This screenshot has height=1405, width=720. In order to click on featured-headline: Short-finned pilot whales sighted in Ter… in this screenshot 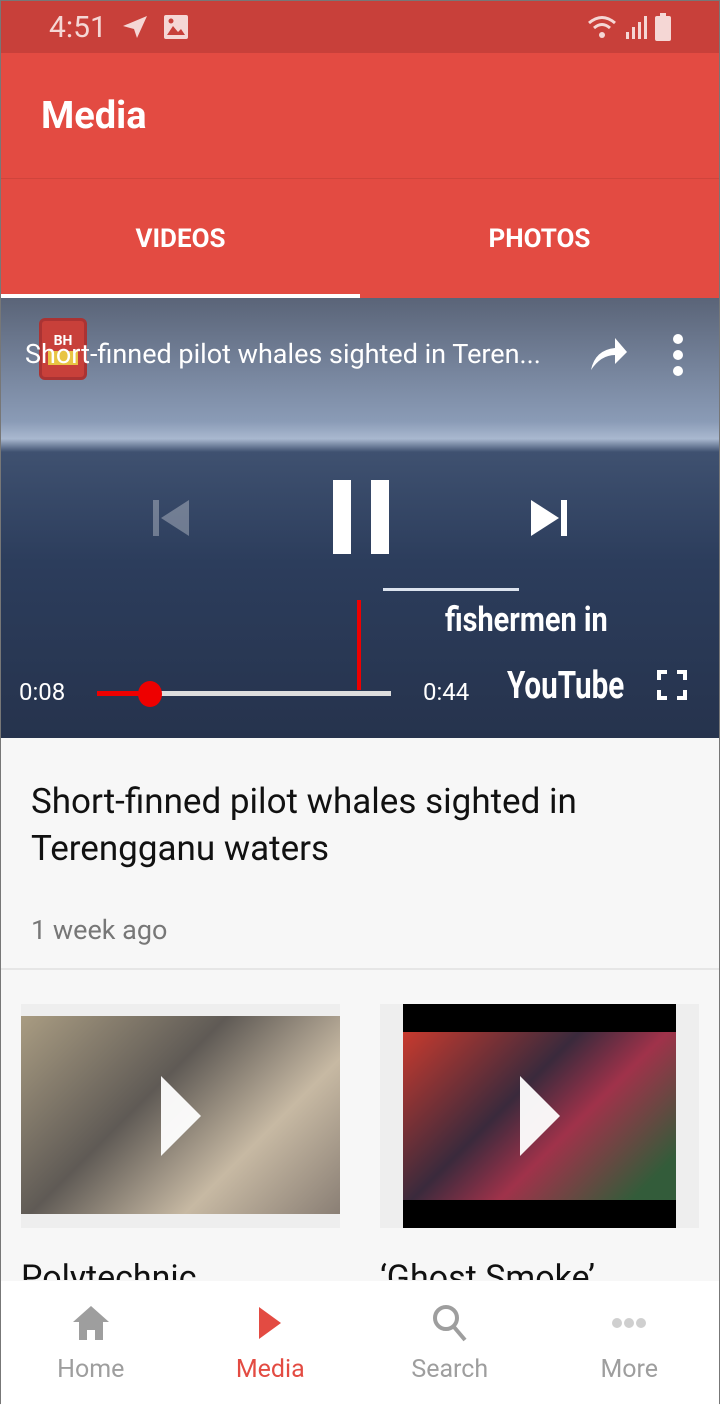, I will do `click(360, 825)`.